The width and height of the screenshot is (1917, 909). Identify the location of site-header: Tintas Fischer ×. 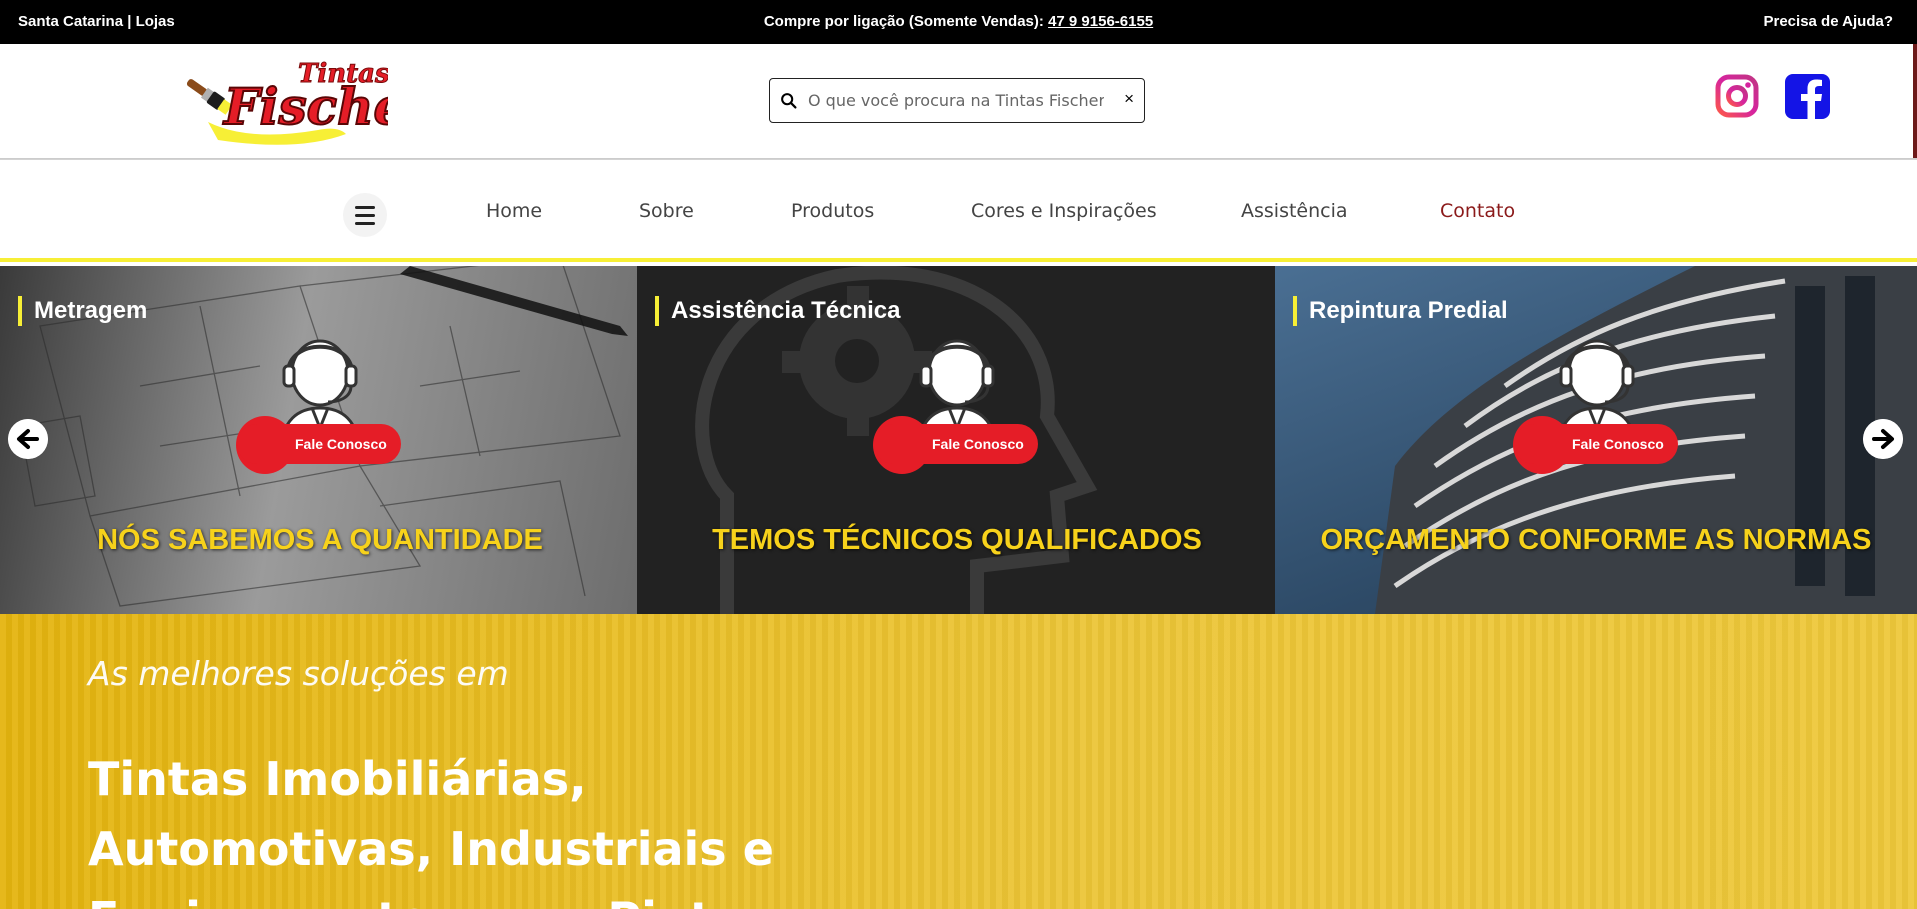
(958, 101).